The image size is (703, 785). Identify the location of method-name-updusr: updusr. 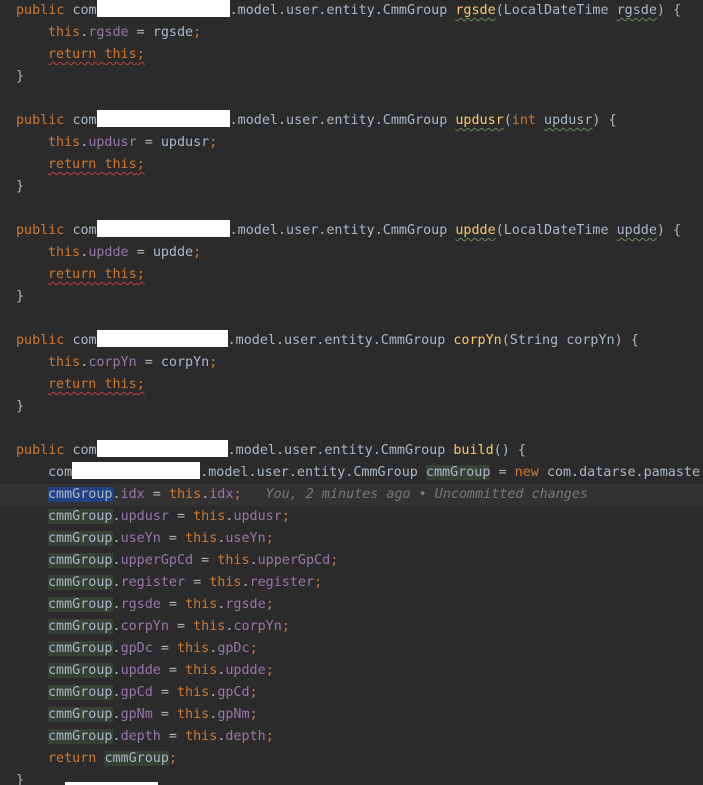
(479, 120).